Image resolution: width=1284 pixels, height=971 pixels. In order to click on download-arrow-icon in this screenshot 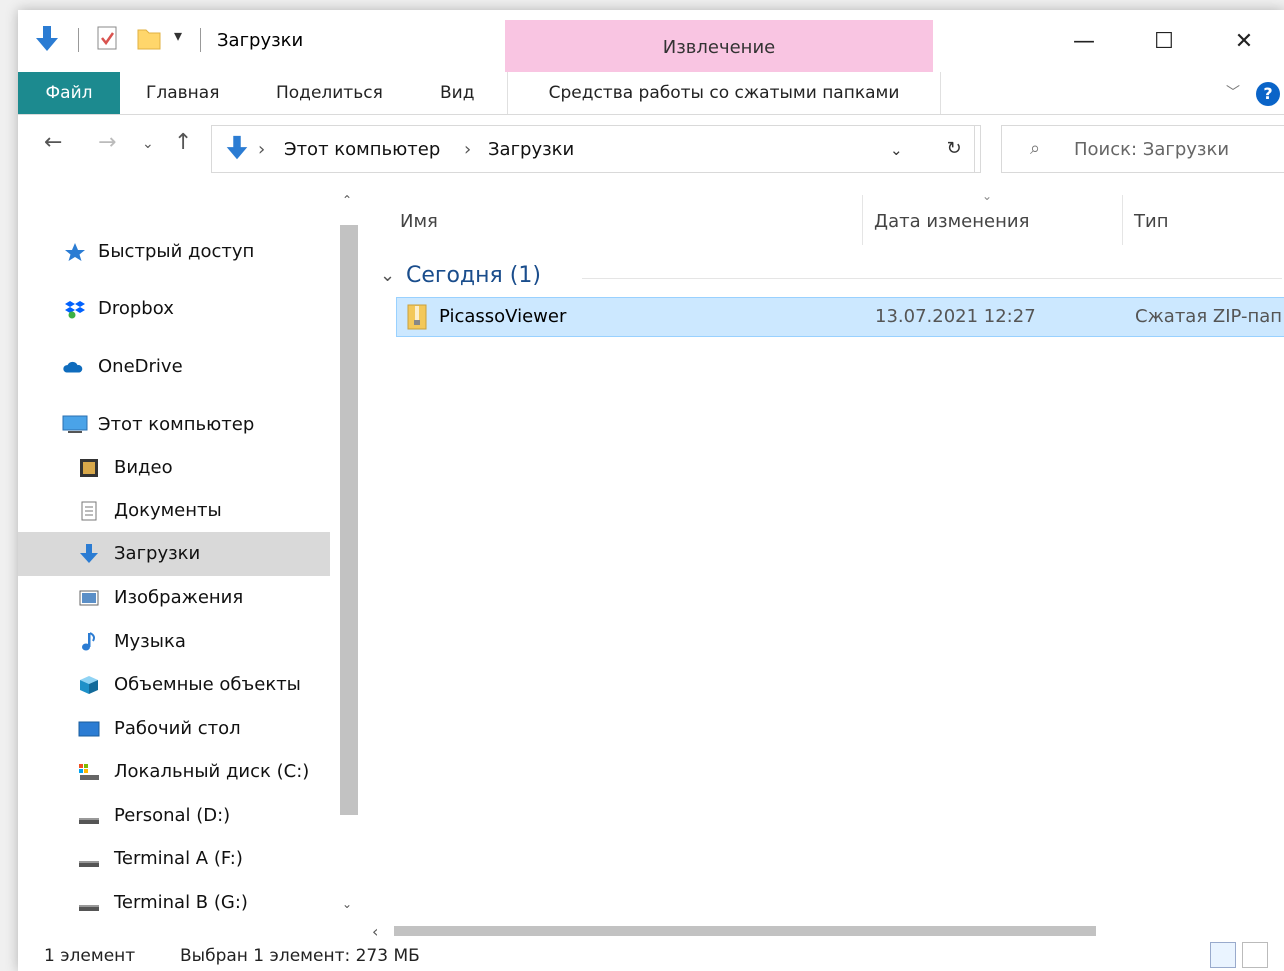, I will do `click(47, 39)`.